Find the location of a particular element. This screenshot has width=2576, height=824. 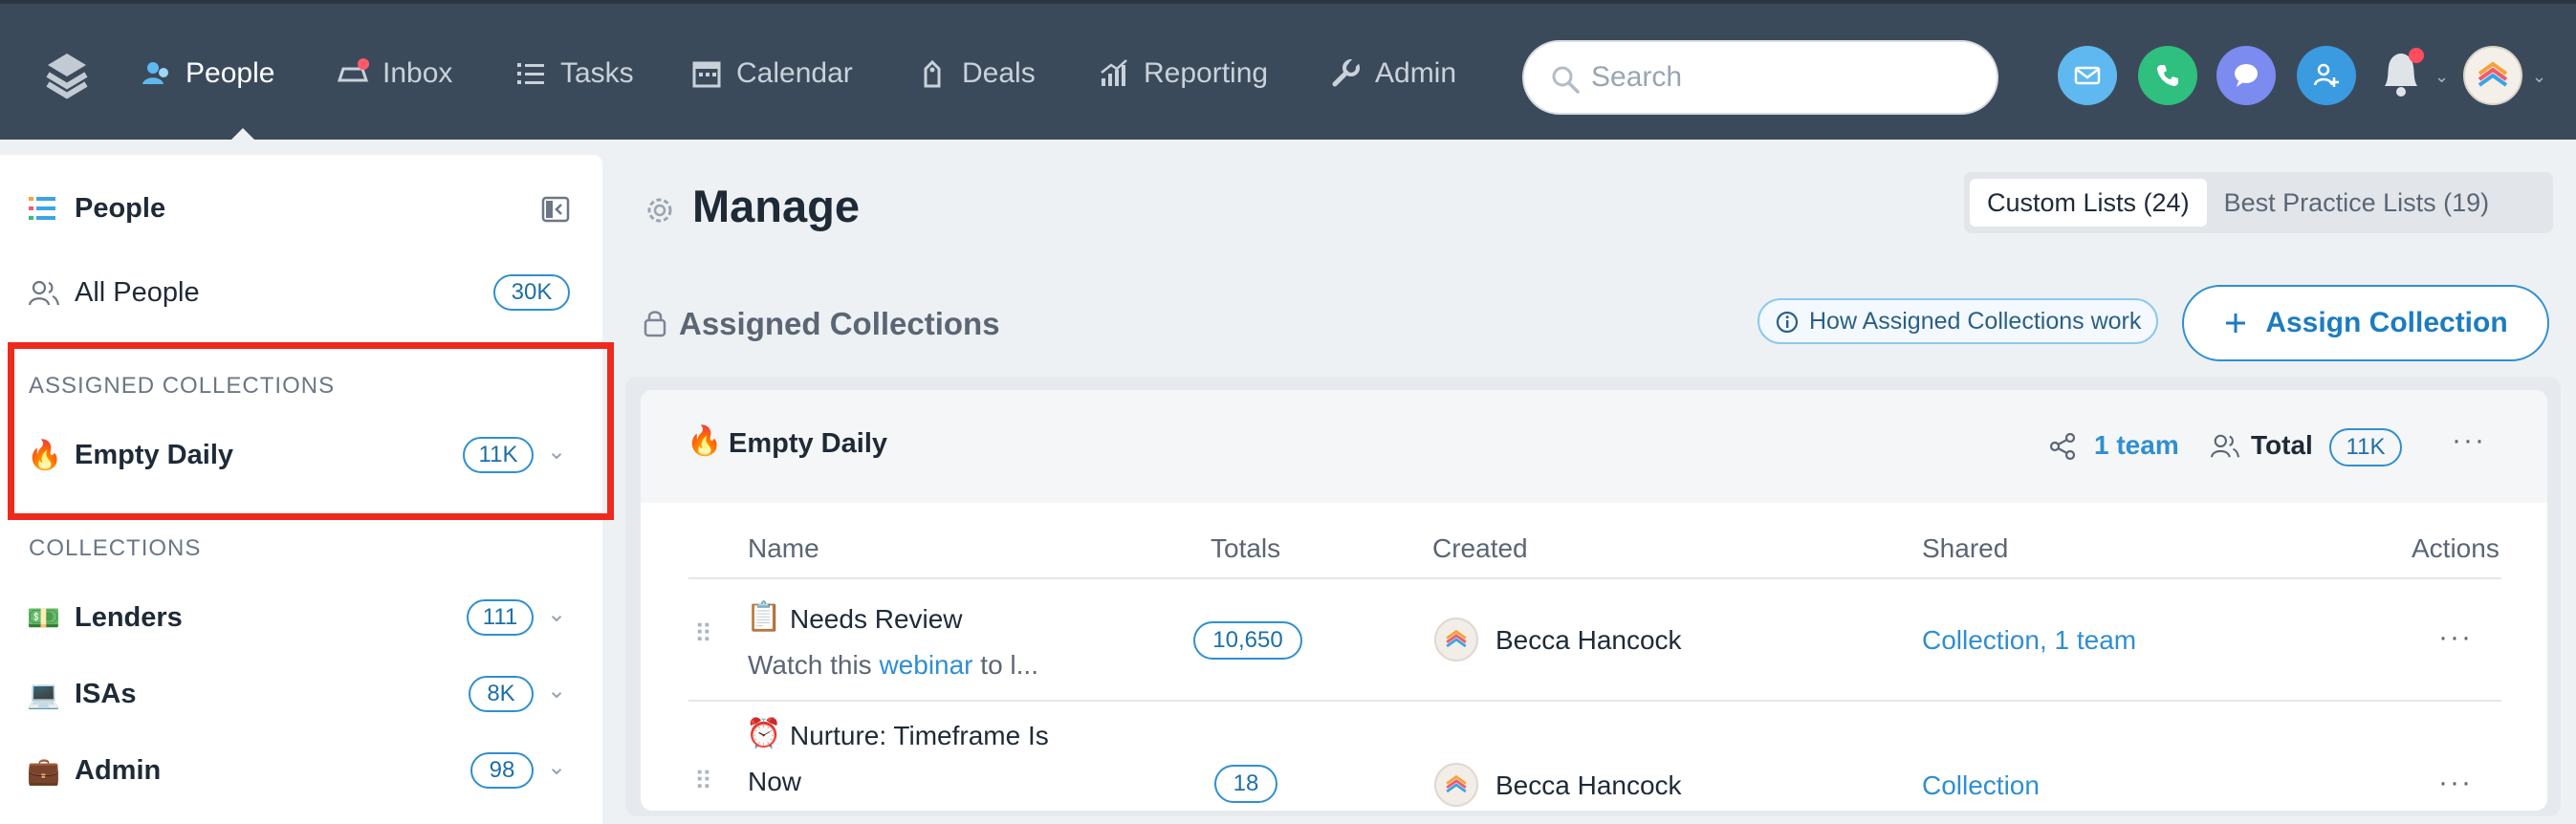

sidebar-title: People is located at coordinates (120, 208).